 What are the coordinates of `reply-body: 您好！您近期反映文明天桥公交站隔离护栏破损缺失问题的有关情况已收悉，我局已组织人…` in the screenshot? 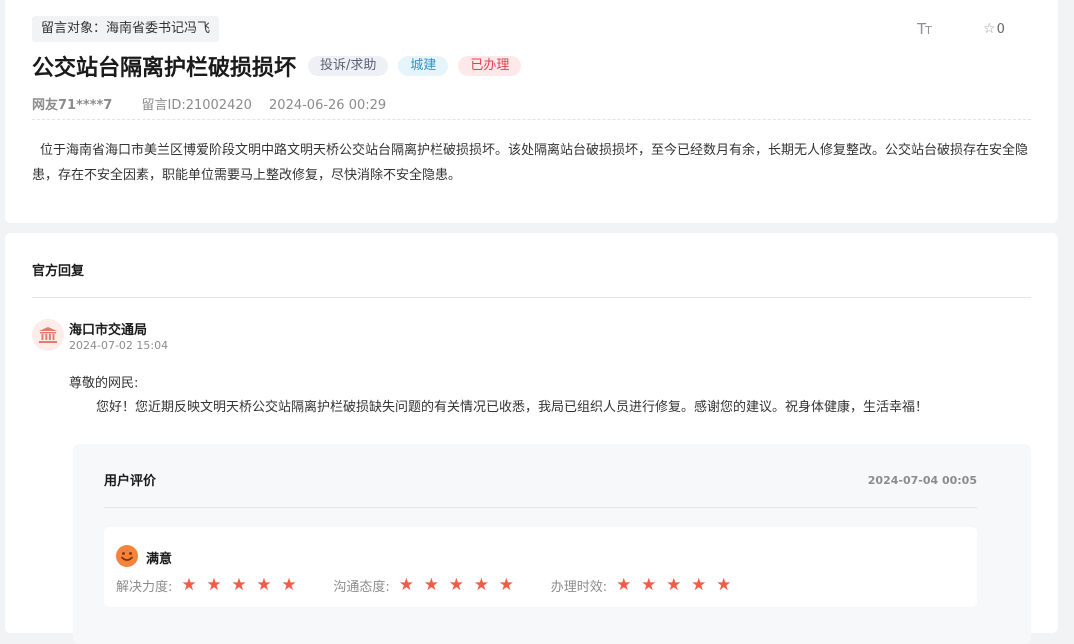 It's located at (512, 407).